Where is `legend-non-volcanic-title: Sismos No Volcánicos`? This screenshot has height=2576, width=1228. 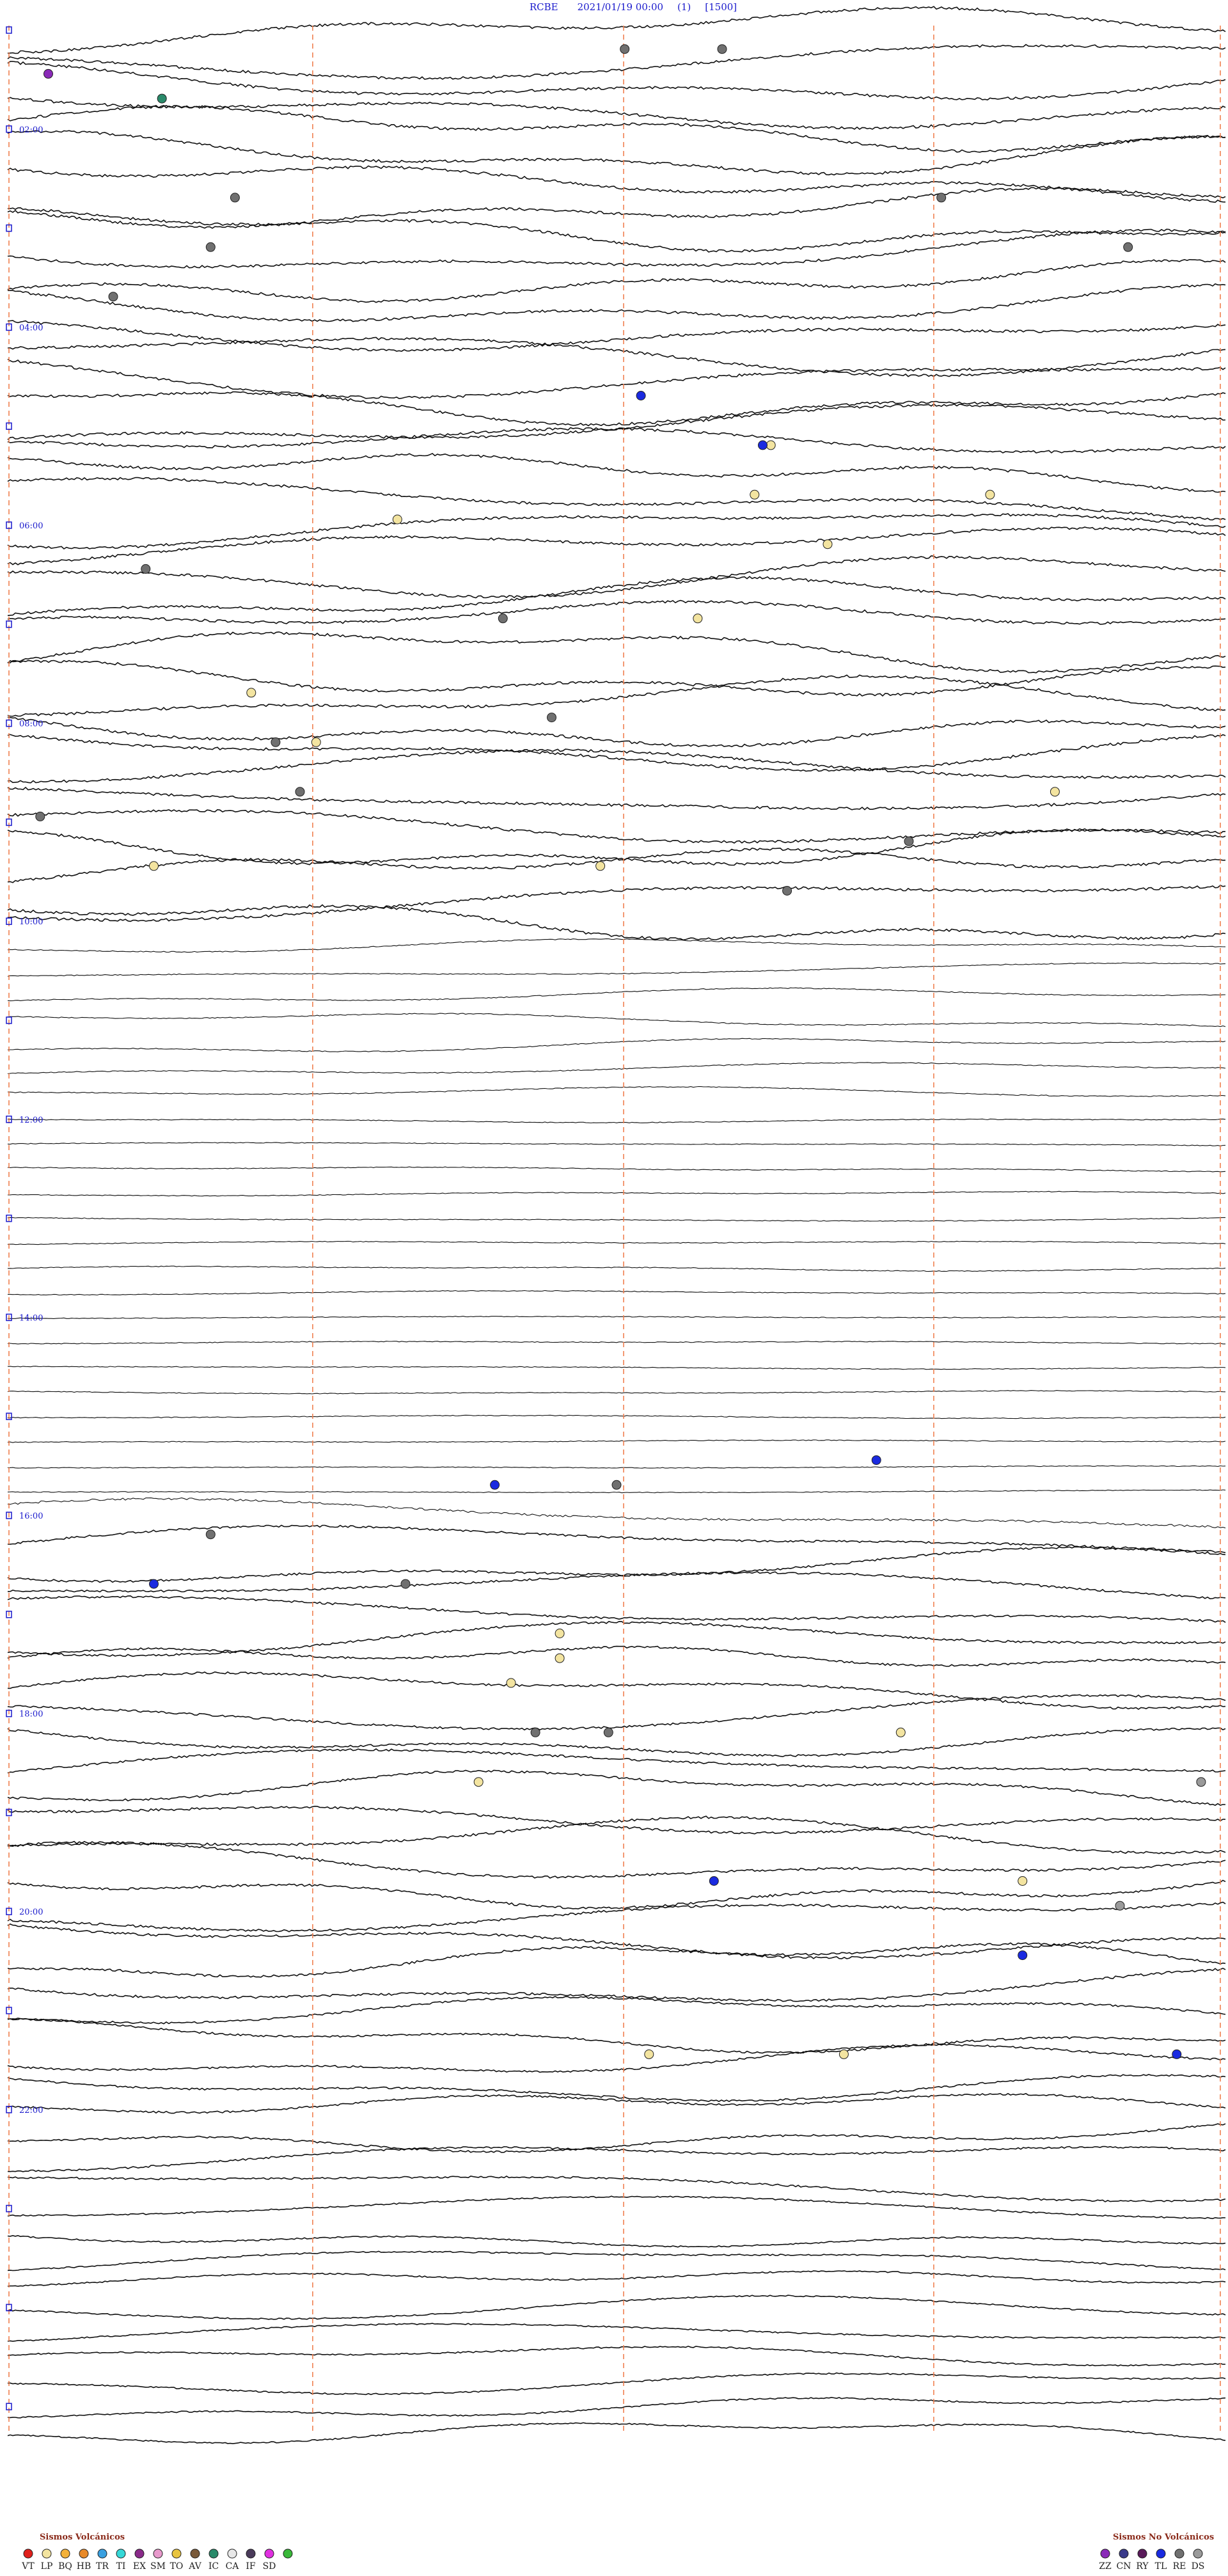 legend-non-volcanic-title: Sismos No Volcánicos is located at coordinates (1163, 2537).